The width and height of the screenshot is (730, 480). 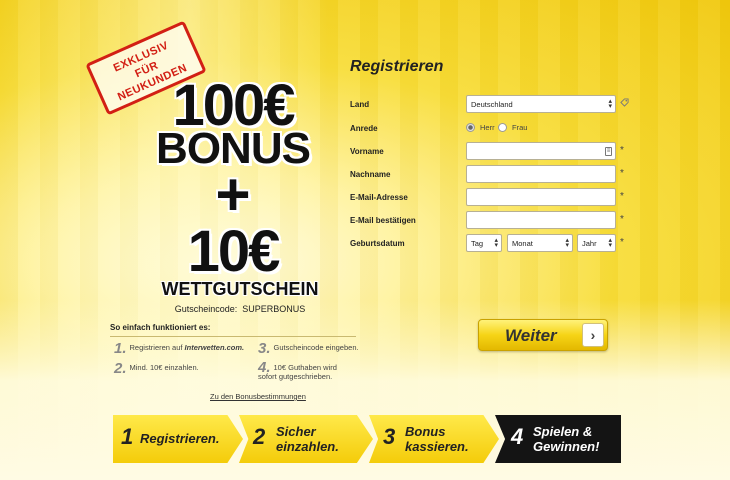 I want to click on land-select: Deutschland ▴ ▾, so click(x=541, y=104).